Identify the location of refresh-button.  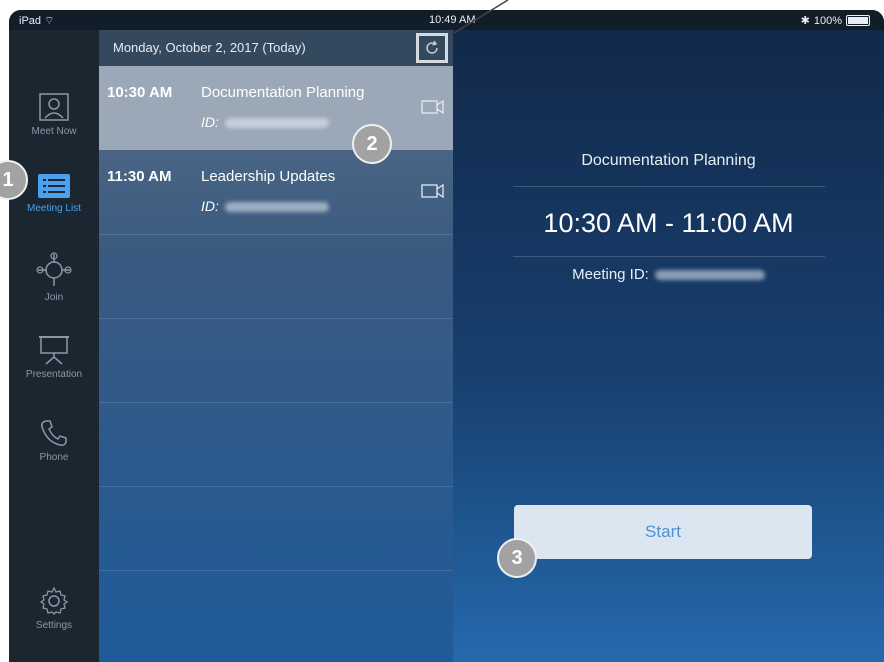
(432, 48).